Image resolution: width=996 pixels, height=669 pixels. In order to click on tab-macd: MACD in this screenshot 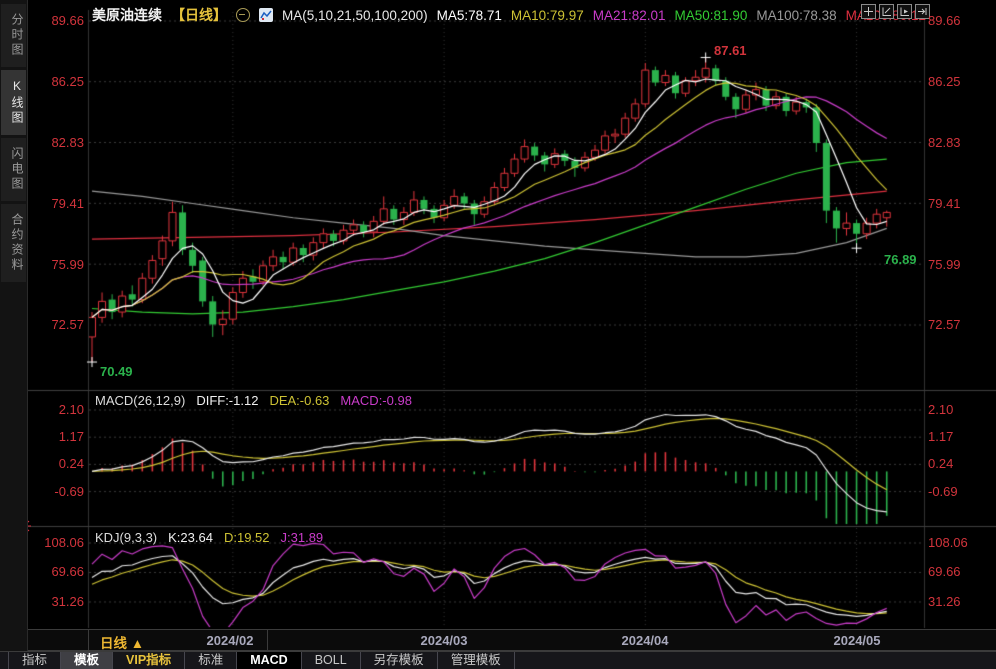, I will do `click(269, 660)`.